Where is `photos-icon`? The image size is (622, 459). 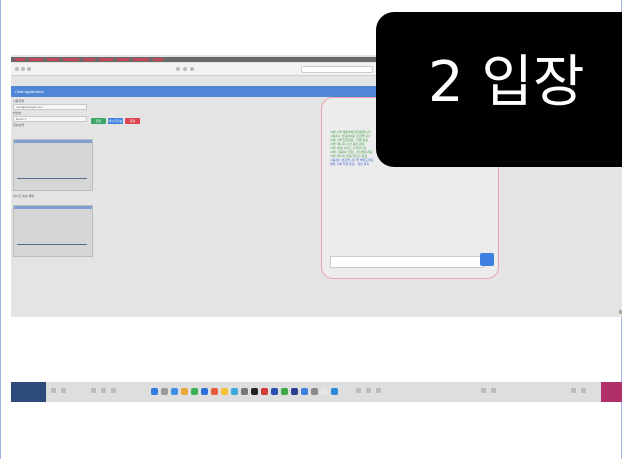
photos-icon is located at coordinates (214, 391).